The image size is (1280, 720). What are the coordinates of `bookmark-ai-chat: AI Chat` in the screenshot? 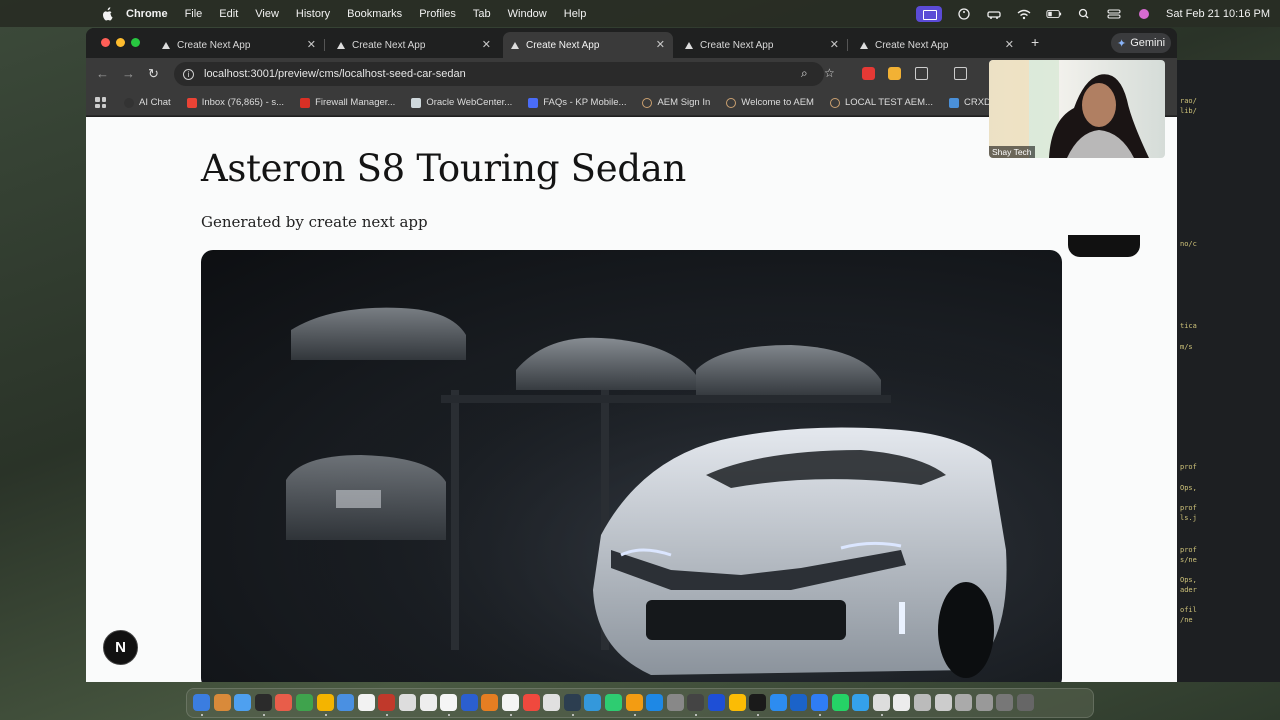 It's located at (147, 102).